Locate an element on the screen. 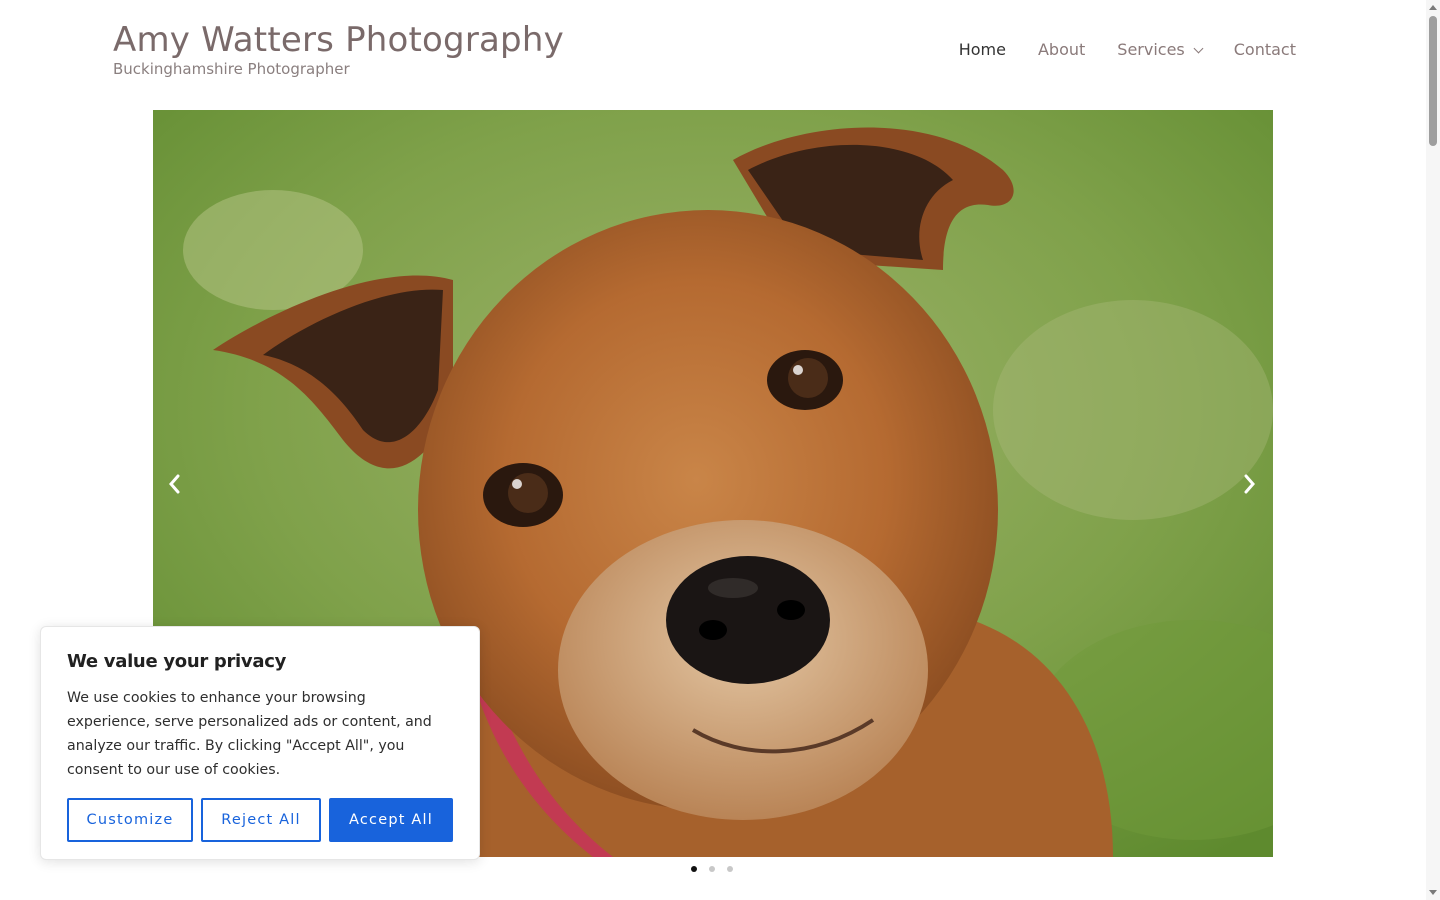  nav-item-contact: Contact is located at coordinates (1265, 49).